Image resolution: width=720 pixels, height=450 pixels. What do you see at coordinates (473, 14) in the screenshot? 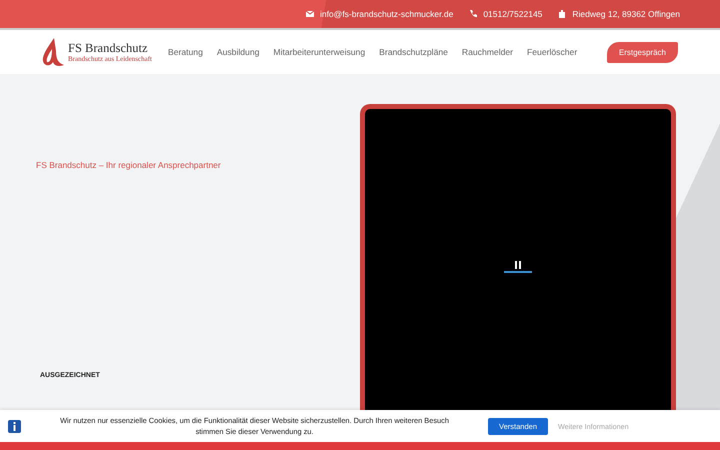
I see `phone-icon` at bounding box center [473, 14].